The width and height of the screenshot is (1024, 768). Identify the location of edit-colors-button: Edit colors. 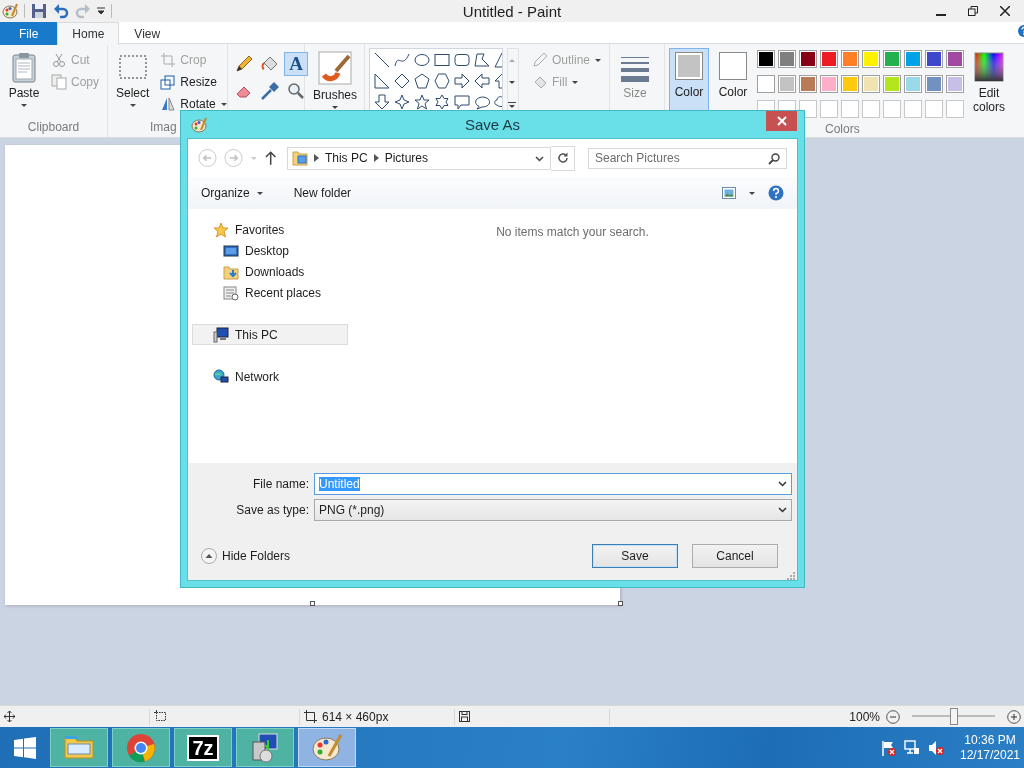
(989, 84).